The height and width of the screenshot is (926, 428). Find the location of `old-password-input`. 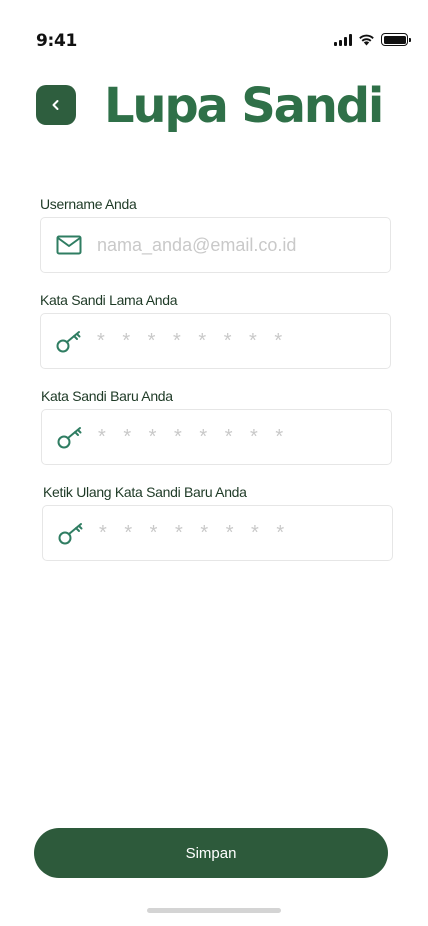

old-password-input is located at coordinates (237, 341).